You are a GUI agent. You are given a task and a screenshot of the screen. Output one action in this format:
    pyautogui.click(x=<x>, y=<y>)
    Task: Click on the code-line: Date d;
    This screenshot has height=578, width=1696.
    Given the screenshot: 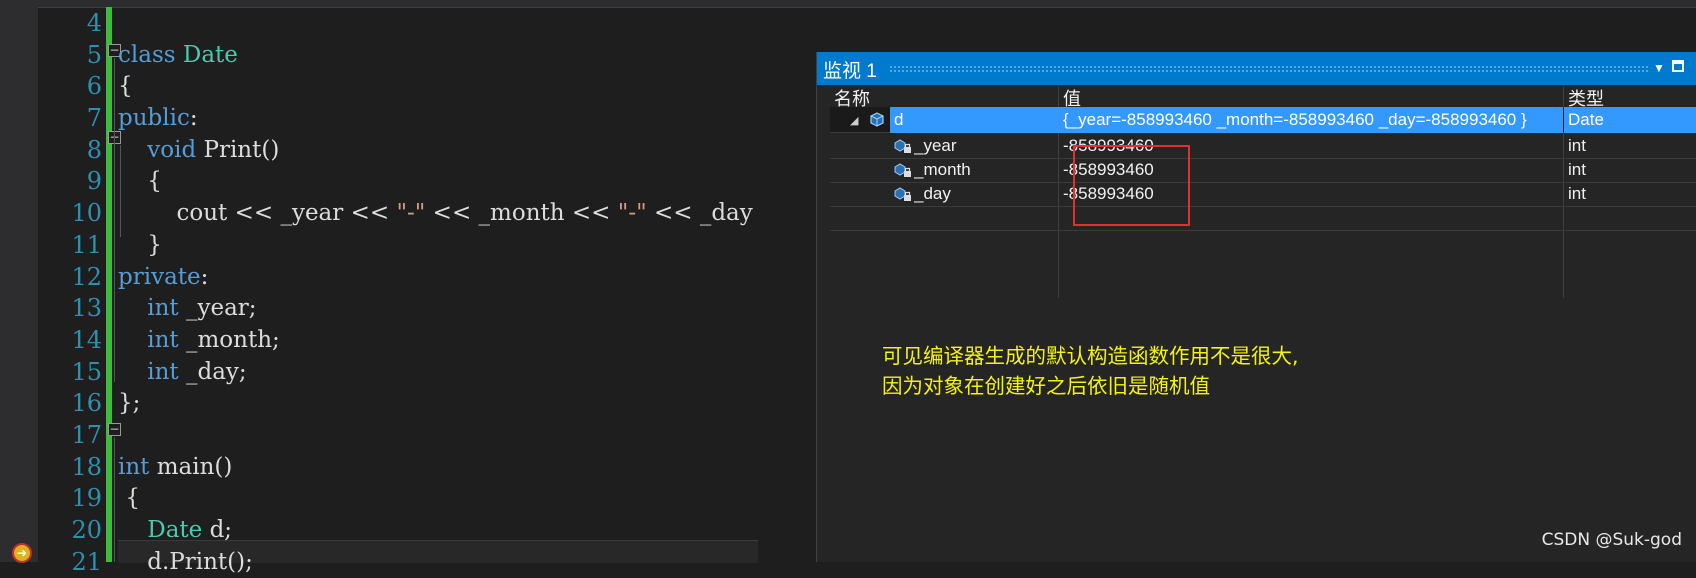 What is the action you would take?
    pyautogui.click(x=468, y=531)
    